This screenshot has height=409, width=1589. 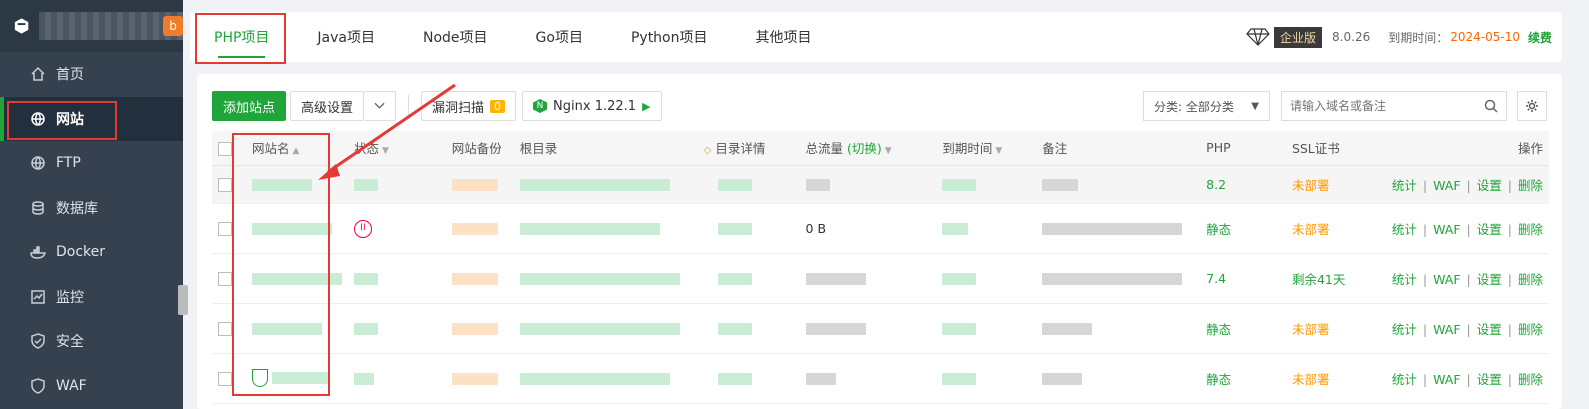 What do you see at coordinates (455, 37) in the screenshot?
I see `tab-node: Node项目` at bounding box center [455, 37].